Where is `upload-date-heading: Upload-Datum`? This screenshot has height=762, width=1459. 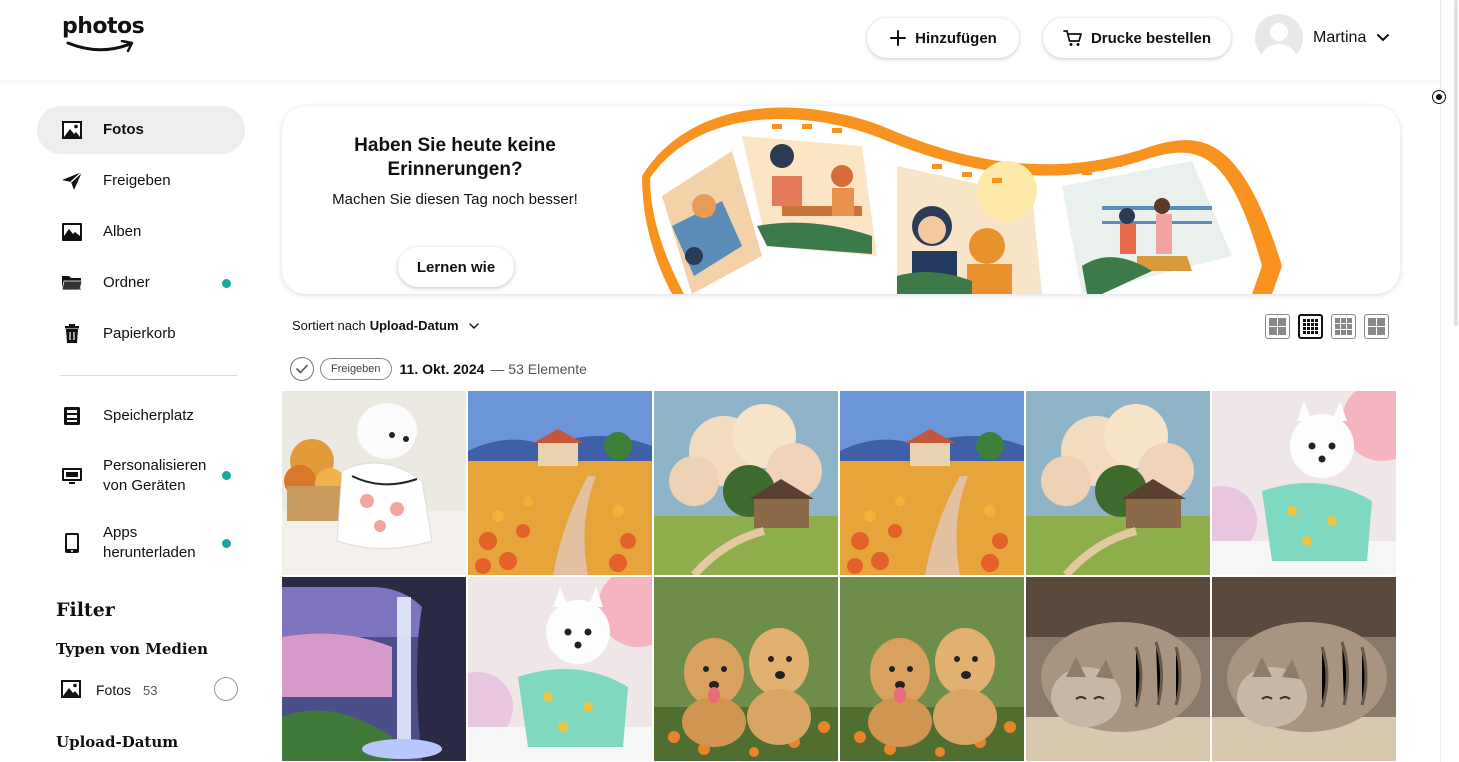 upload-date-heading: Upload-Datum is located at coordinates (117, 742).